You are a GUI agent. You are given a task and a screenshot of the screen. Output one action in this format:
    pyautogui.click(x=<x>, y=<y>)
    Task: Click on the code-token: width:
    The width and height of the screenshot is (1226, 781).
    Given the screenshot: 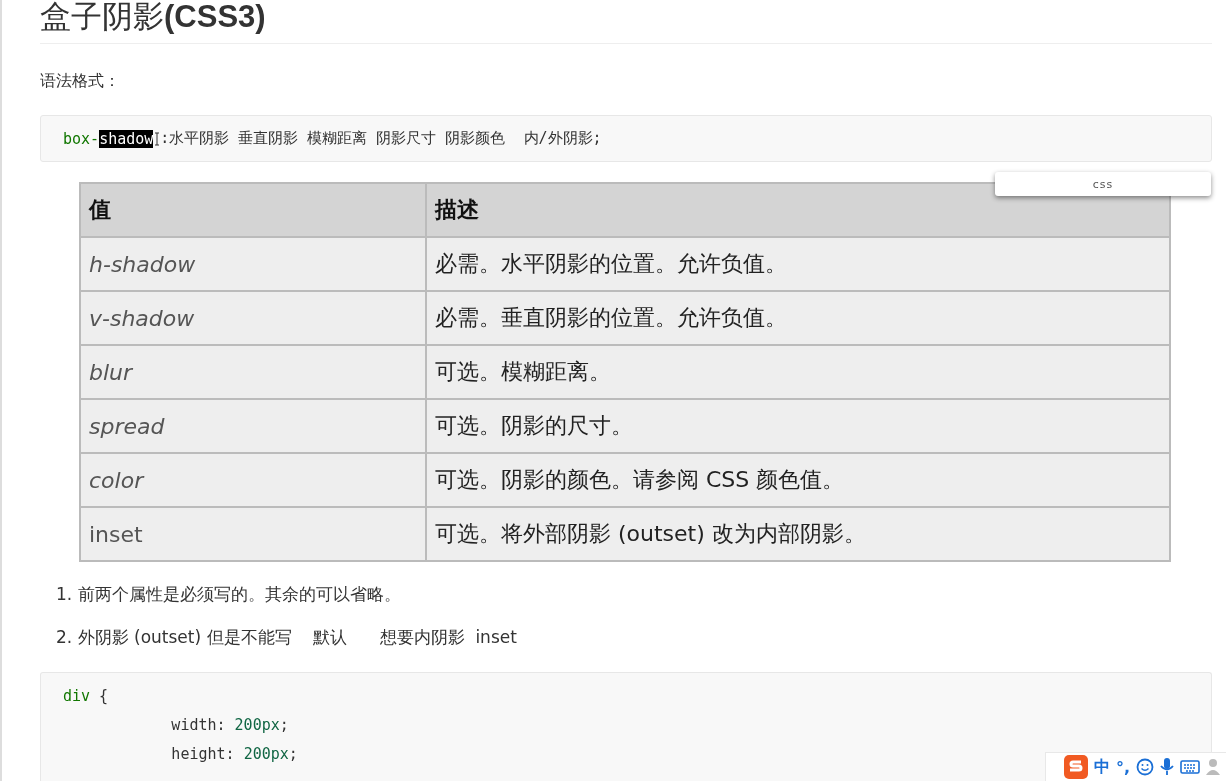 What is the action you would take?
    pyautogui.click(x=198, y=725)
    